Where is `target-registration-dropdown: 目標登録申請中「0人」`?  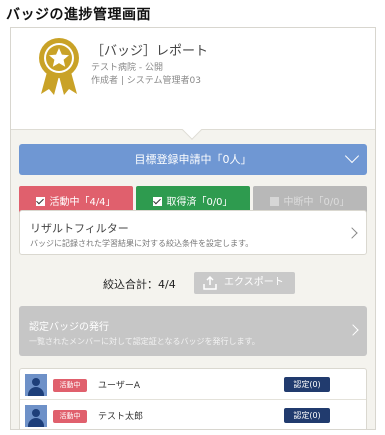
target-registration-dropdown: 目標登録申請中「0人」 is located at coordinates (193, 159).